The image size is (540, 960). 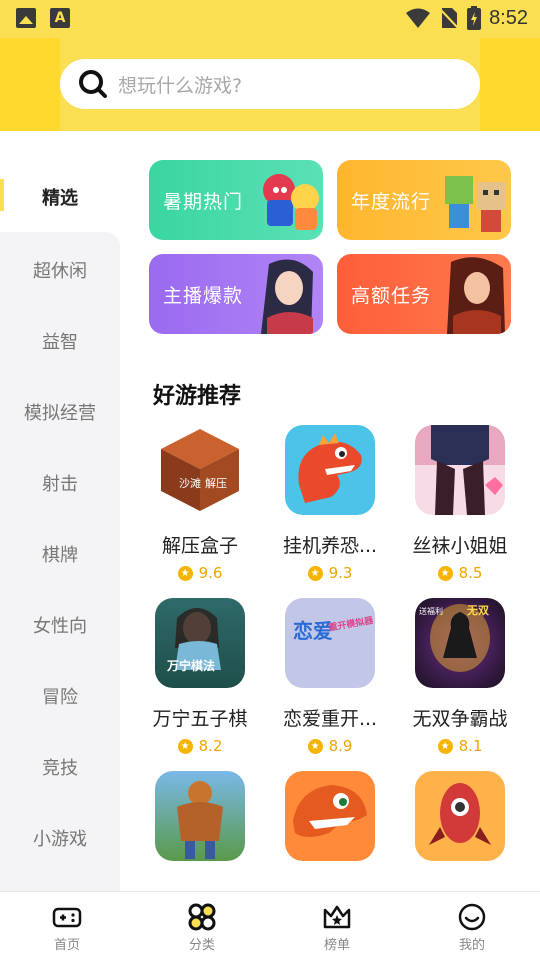 I want to click on red-dinosaur-image, so click(x=330, y=468).